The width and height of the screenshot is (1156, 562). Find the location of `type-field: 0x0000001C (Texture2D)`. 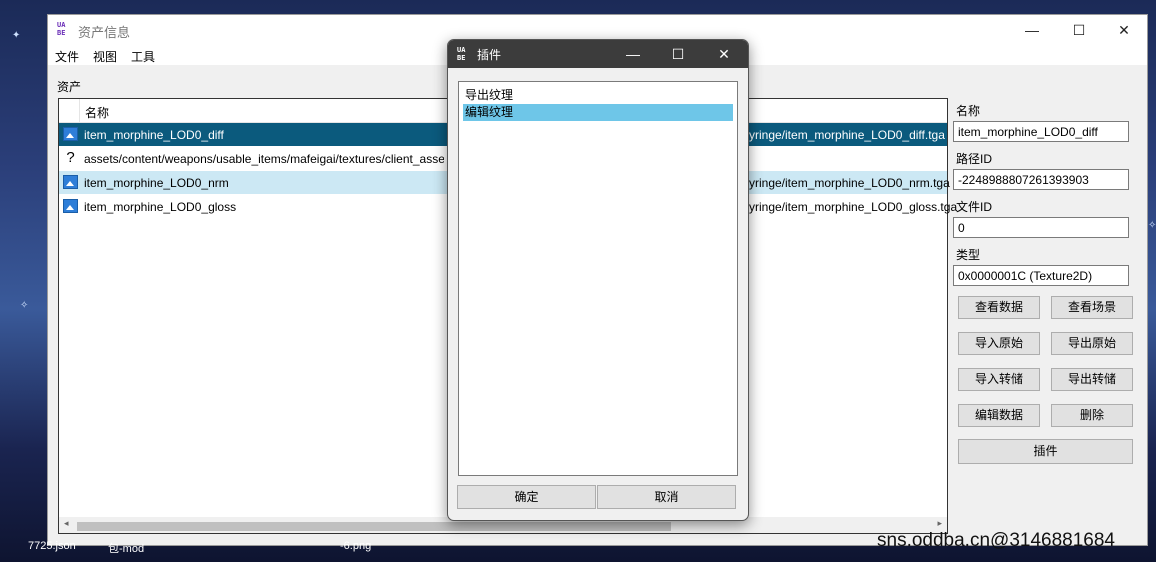

type-field: 0x0000001C (Texture2D) is located at coordinates (1041, 275).